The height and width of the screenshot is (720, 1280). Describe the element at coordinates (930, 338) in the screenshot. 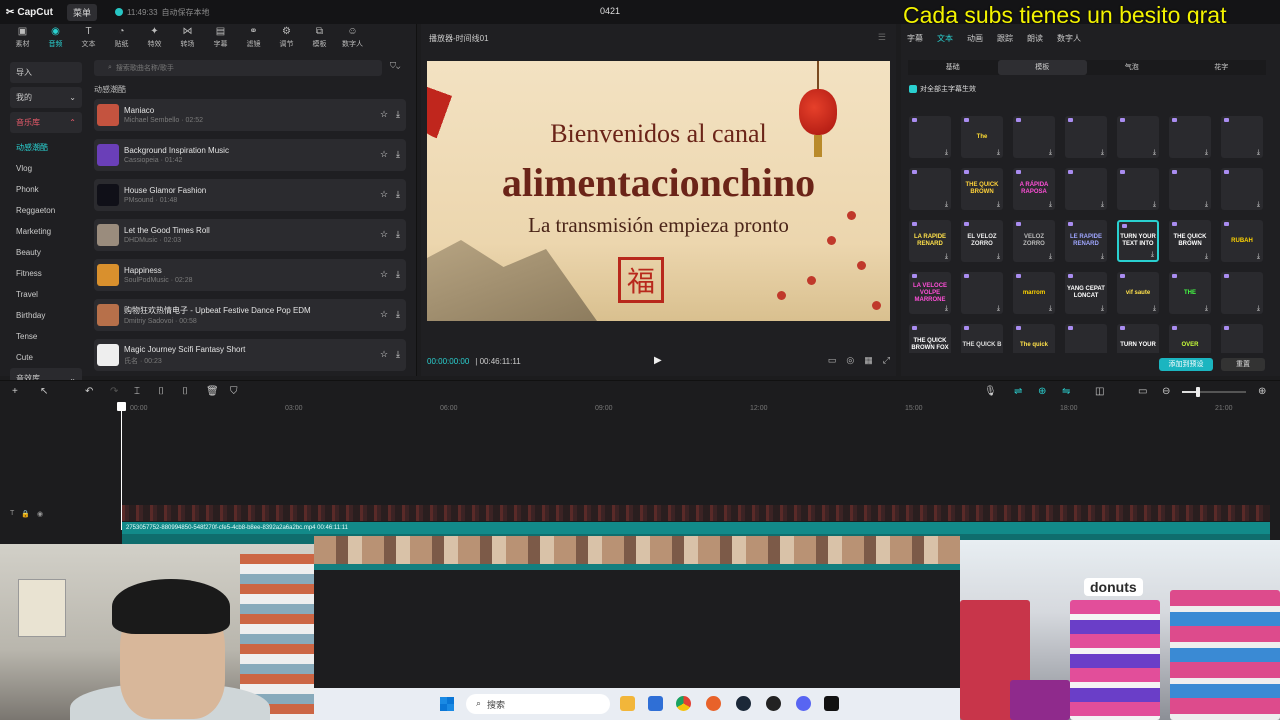

I see `text-template: THE QUICK BROWN FOX⤓` at that location.